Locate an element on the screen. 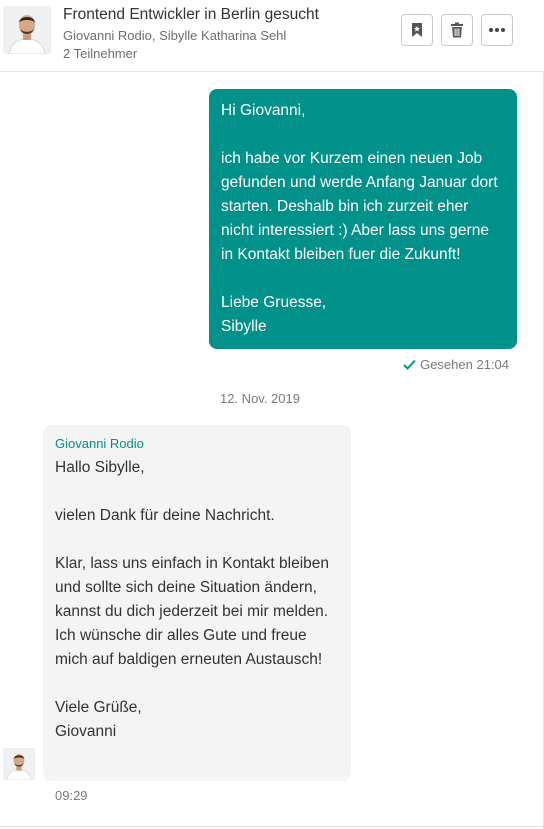  sender-name: Giovanni Rodio is located at coordinates (197, 444).